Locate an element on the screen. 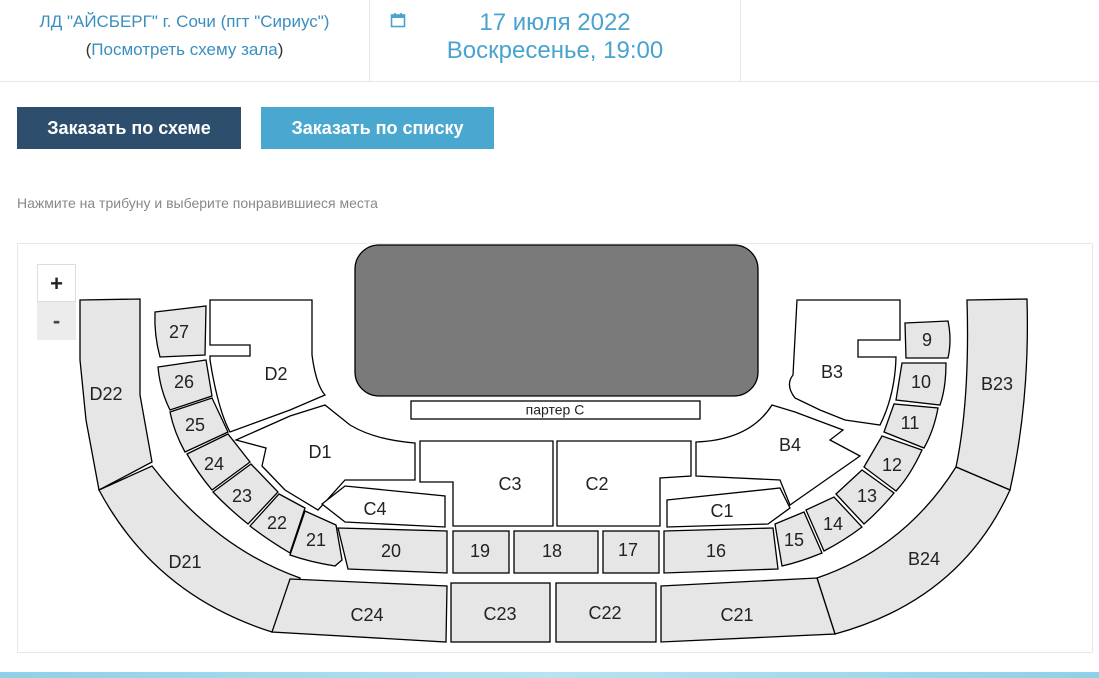 This screenshot has width=1099, height=678. svg-text: 15 is located at coordinates (794, 540).